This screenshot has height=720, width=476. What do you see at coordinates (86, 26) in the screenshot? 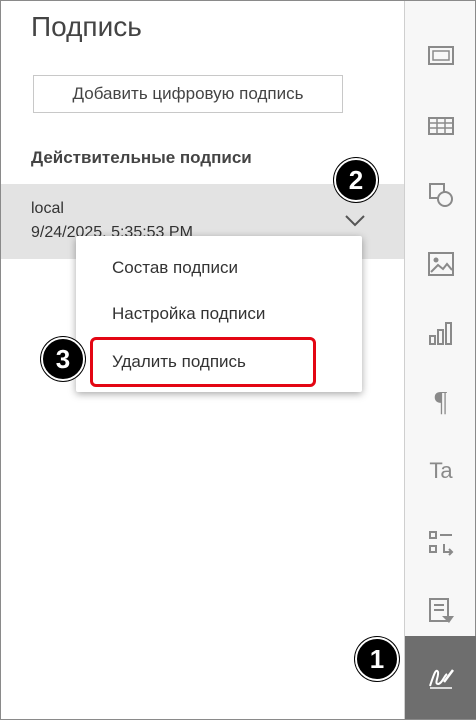
I see `panel-title: Подпись` at bounding box center [86, 26].